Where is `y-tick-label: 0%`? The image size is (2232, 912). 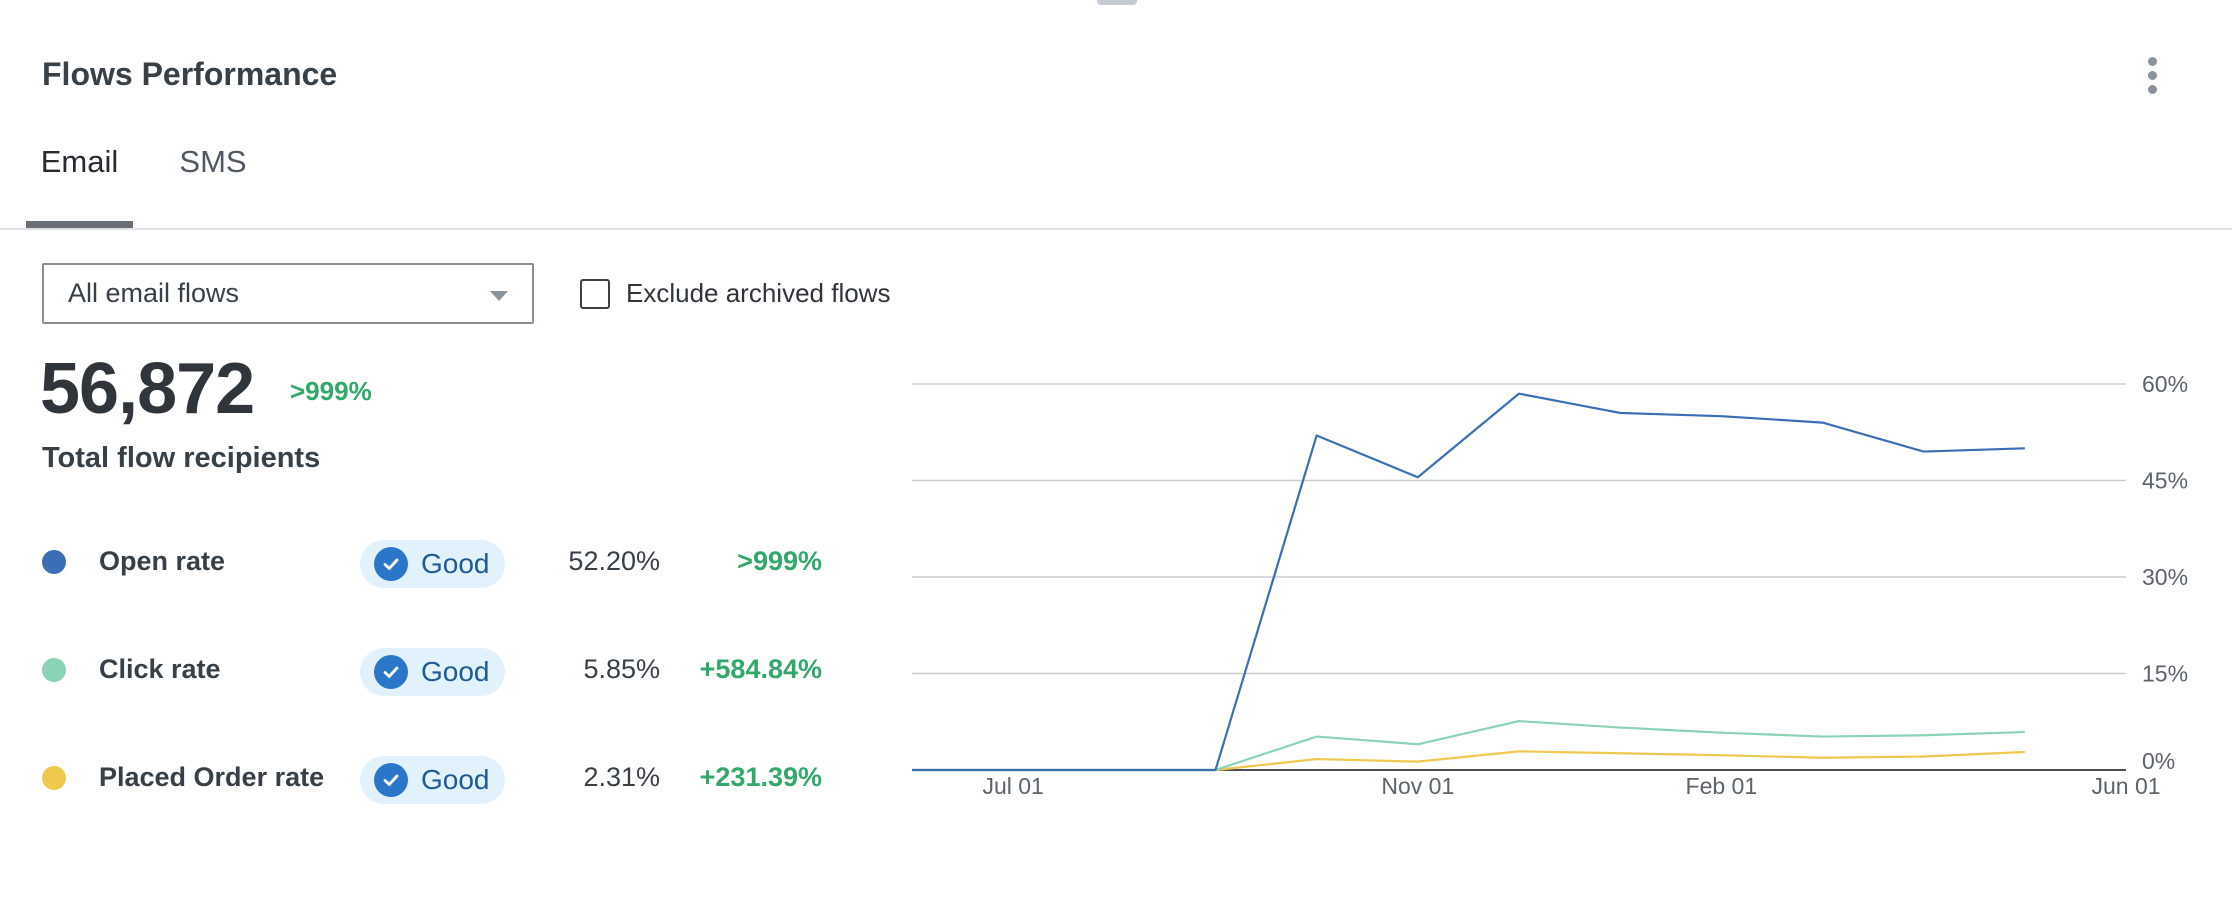
y-tick-label: 0% is located at coordinates (2158, 761).